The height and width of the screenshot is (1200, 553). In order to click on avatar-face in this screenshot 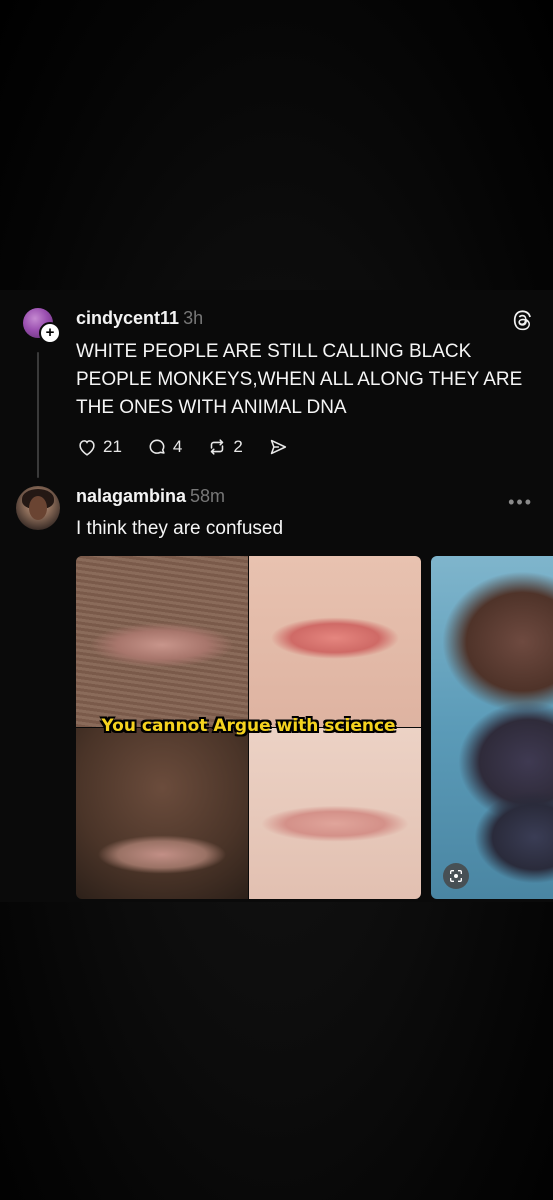, I will do `click(38, 508)`.